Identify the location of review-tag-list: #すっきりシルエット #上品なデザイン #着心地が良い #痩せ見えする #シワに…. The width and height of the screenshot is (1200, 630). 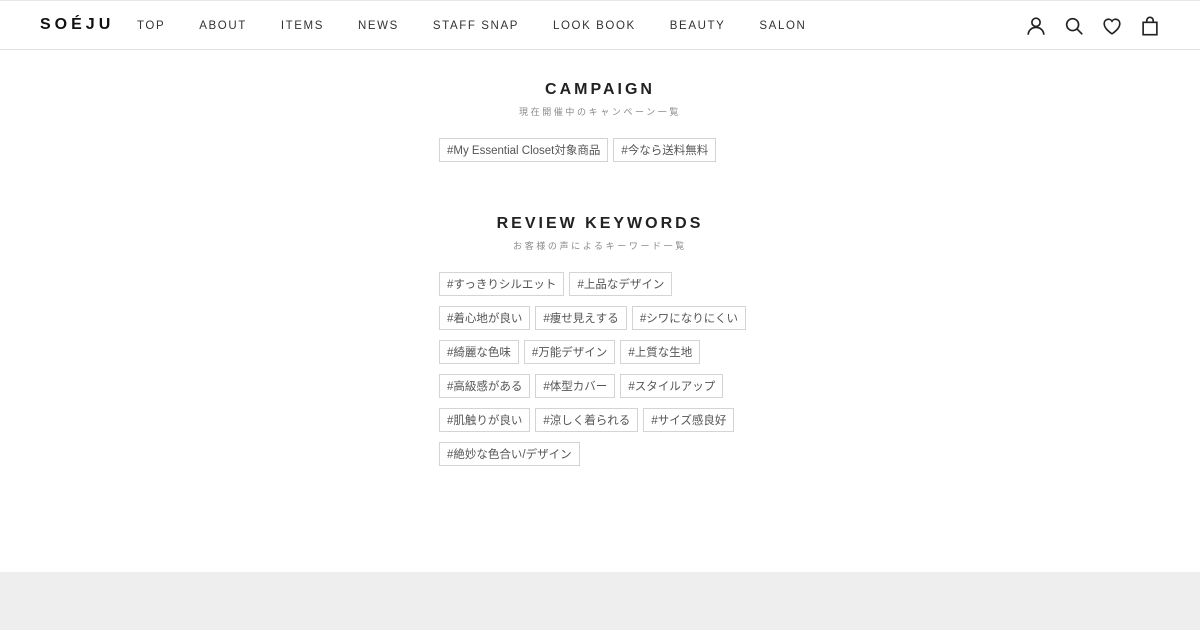
(609, 374).